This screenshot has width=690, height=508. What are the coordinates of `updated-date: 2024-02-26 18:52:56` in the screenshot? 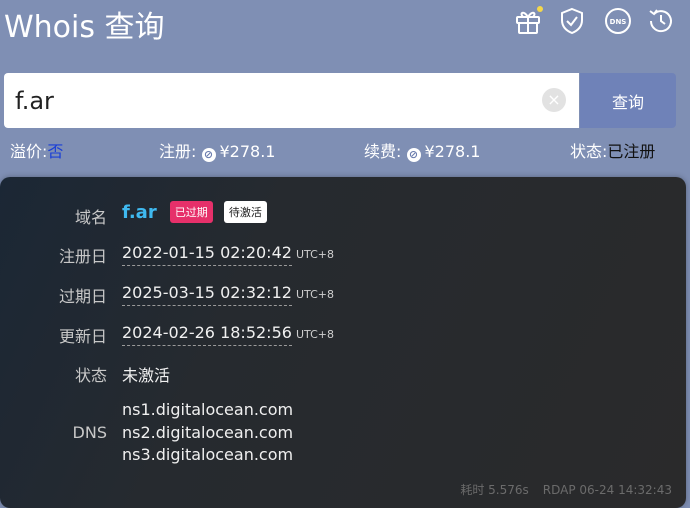 It's located at (207, 334).